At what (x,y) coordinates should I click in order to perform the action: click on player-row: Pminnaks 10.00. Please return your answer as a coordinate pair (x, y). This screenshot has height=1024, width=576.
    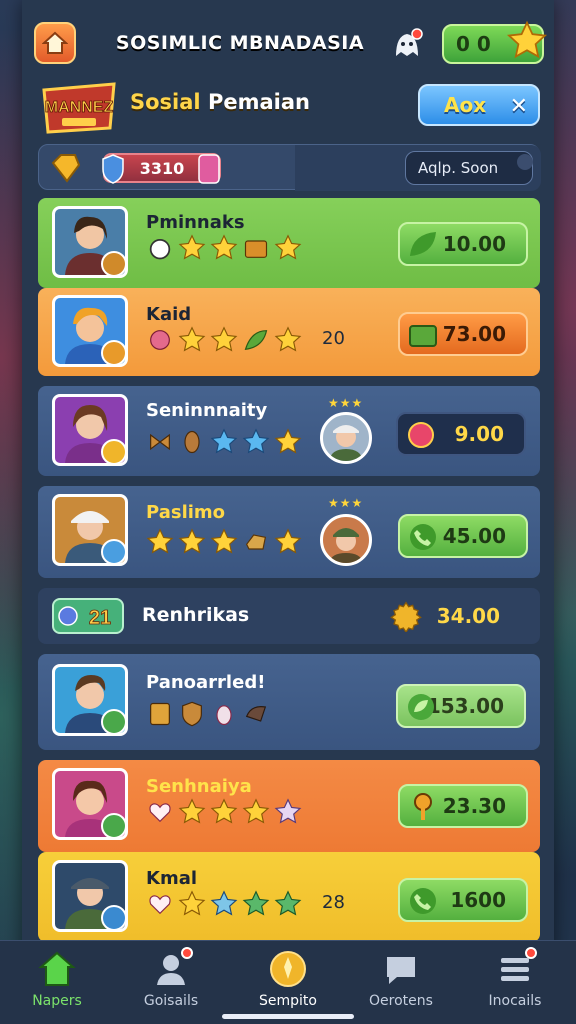
    Looking at the image, I should click on (289, 243).